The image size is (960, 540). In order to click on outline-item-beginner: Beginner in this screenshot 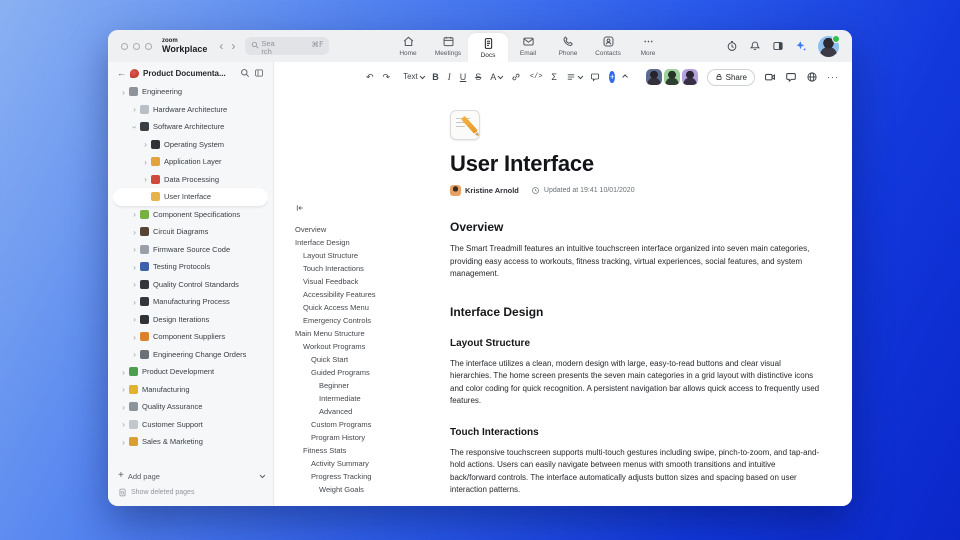, I will do `click(370, 385)`.